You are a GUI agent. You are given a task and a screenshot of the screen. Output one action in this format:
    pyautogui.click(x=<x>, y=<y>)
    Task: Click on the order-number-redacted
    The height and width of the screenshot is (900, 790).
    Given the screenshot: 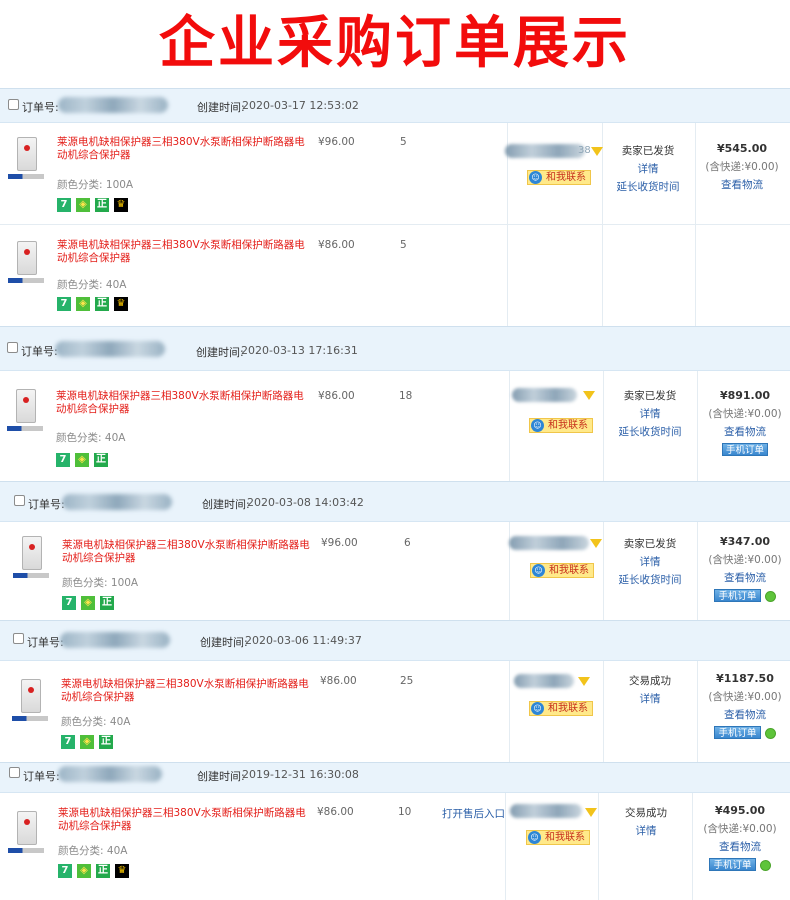 What is the action you would take?
    pyautogui.click(x=113, y=105)
    